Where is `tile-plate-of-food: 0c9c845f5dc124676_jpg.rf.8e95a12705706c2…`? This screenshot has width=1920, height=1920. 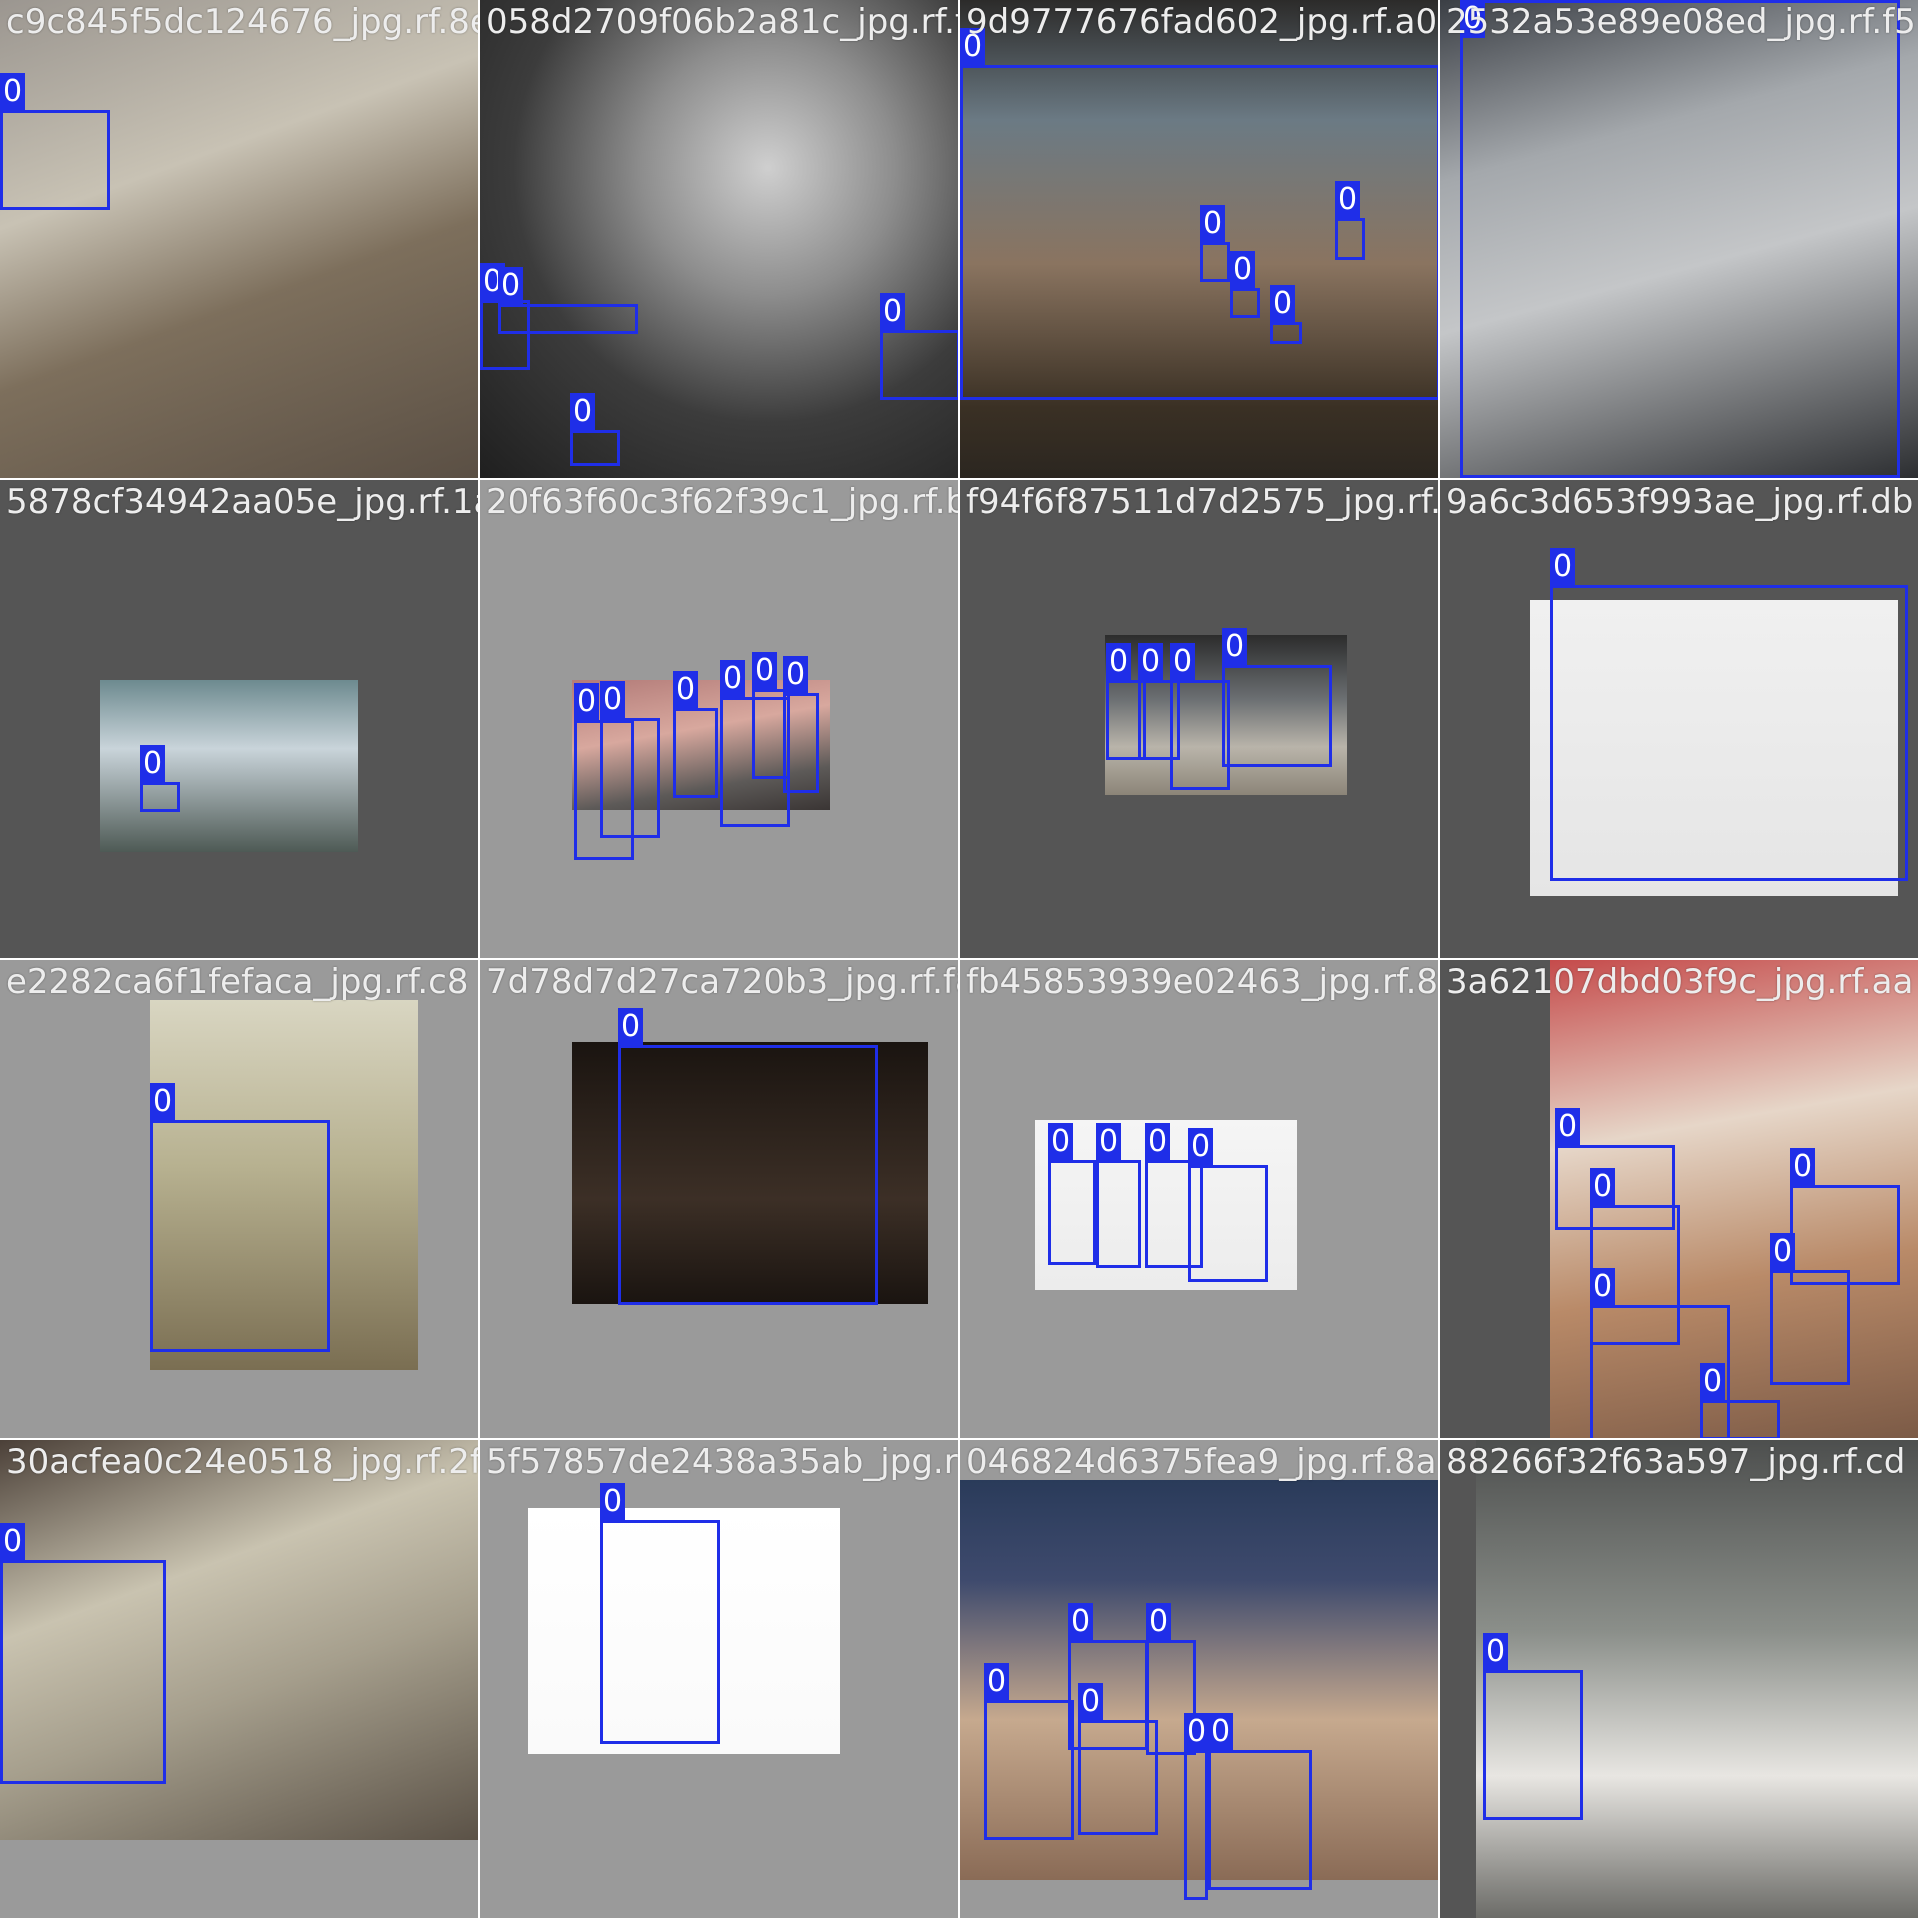 tile-plate-of-food: 0c9c845f5dc124676_jpg.rf.8e95a12705706c2… is located at coordinates (239, 239).